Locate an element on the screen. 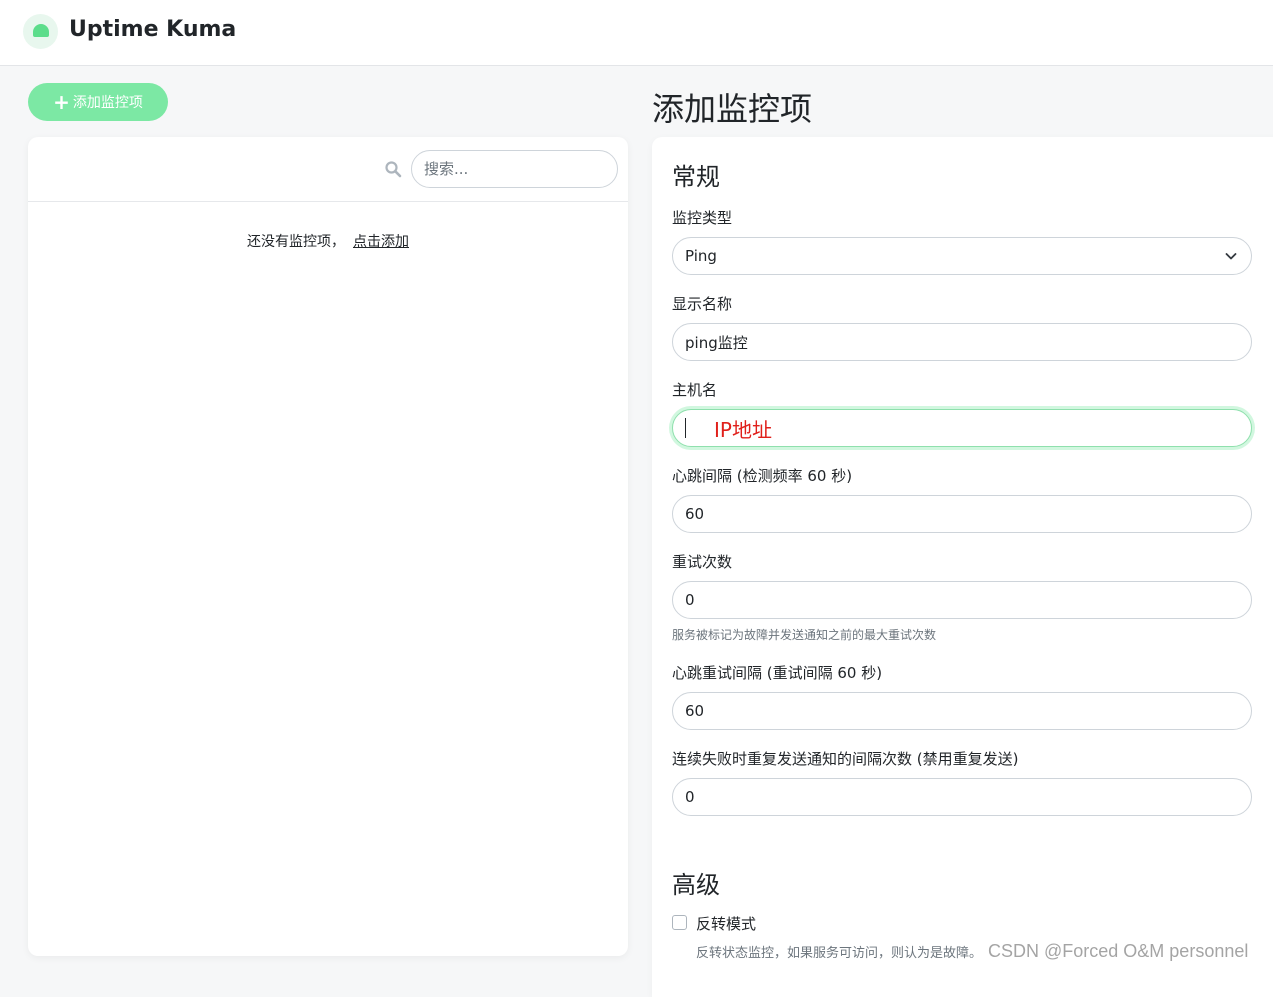 This screenshot has height=997, width=1273. retry-interval-value: 60 is located at coordinates (695, 711).